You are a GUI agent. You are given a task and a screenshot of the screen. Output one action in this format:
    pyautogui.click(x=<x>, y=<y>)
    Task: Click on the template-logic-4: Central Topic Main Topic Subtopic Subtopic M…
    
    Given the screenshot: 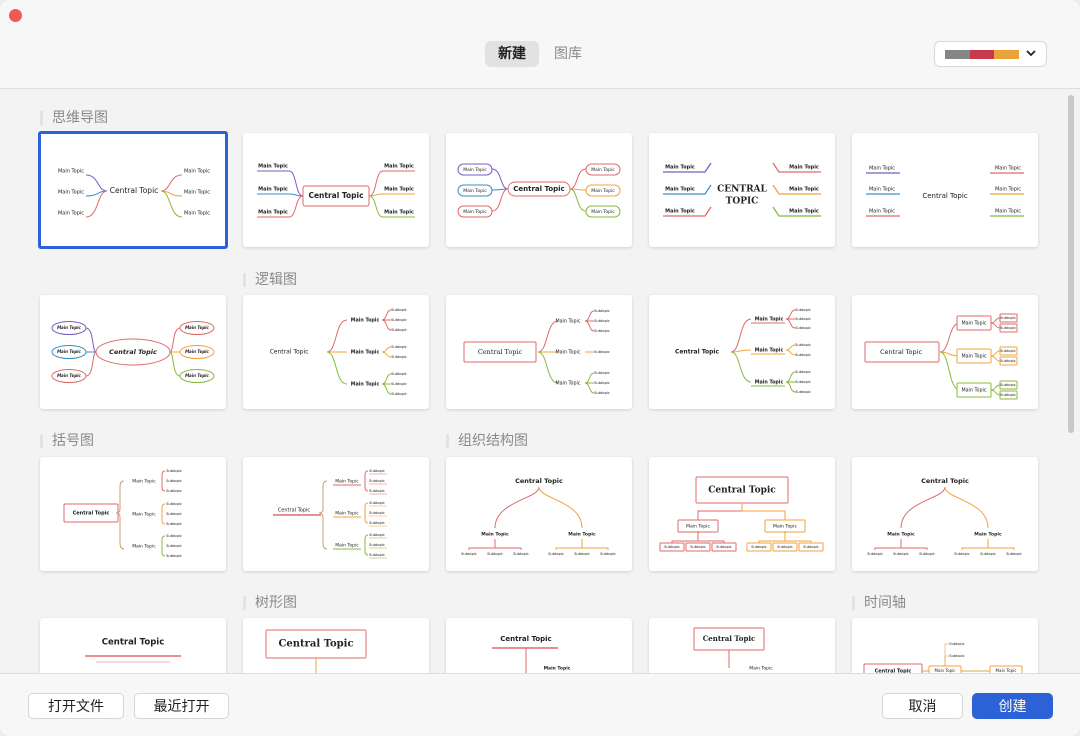 What is the action you would take?
    pyautogui.click(x=945, y=352)
    